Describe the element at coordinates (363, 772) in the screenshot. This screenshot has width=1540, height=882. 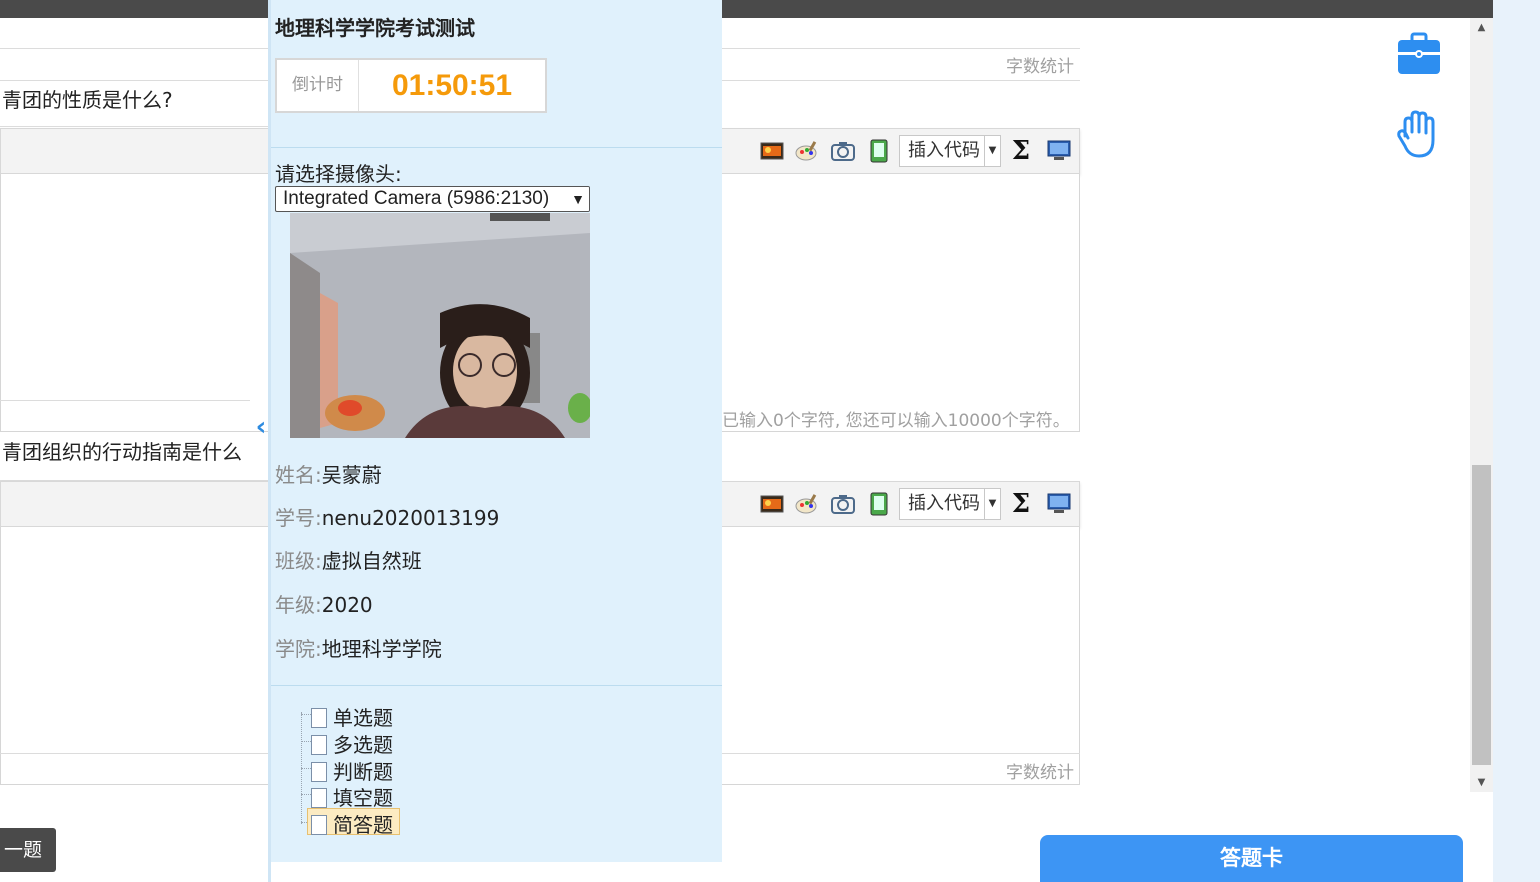
I see `tree-item-label: 判断题` at that location.